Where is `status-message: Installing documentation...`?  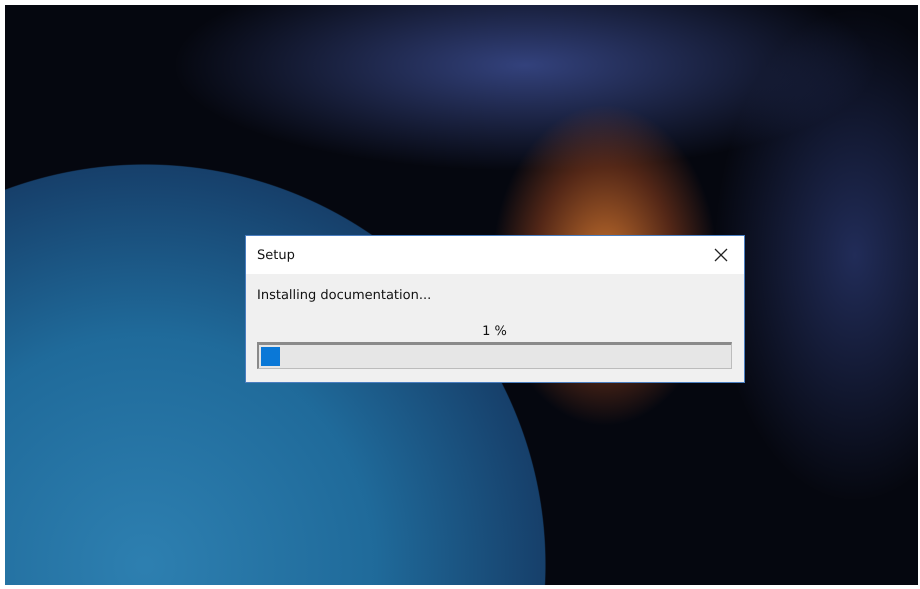
status-message: Installing documentation... is located at coordinates (344, 296).